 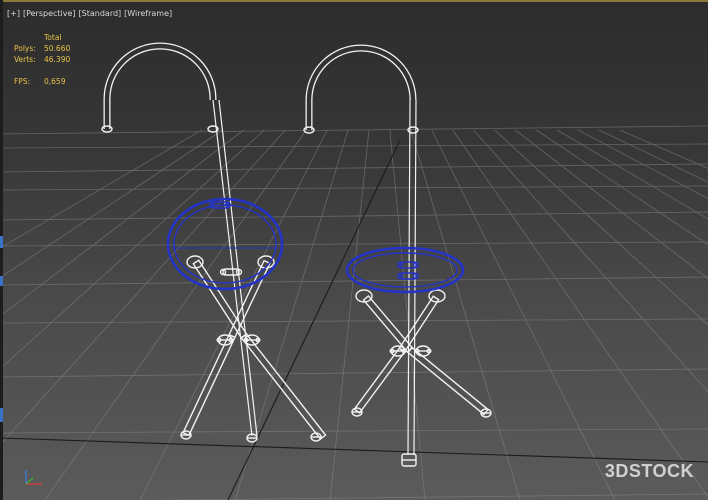 What do you see at coordinates (49, 14) in the screenshot?
I see `viewport-menu-view: [Perspective]` at bounding box center [49, 14].